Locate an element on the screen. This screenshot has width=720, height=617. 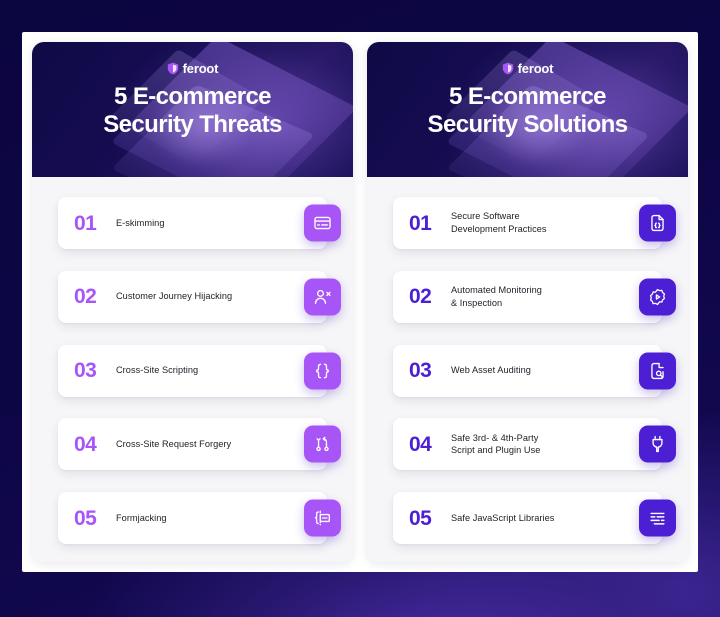
card-title: 5 E-commerce Security Threats is located at coordinates (192, 111).